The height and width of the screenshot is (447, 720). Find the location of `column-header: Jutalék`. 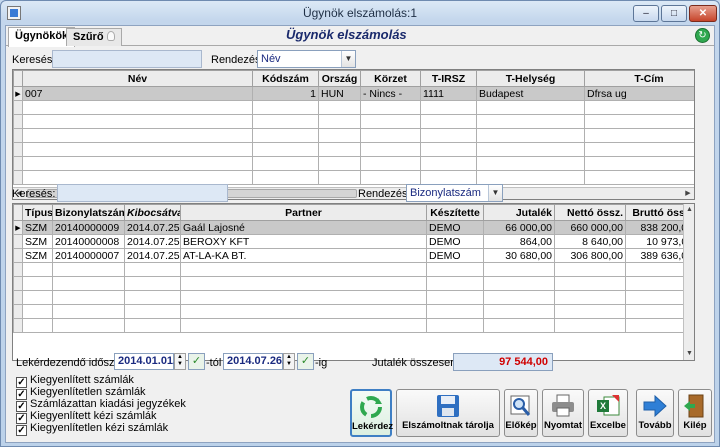

column-header: Jutalék is located at coordinates (519, 212).